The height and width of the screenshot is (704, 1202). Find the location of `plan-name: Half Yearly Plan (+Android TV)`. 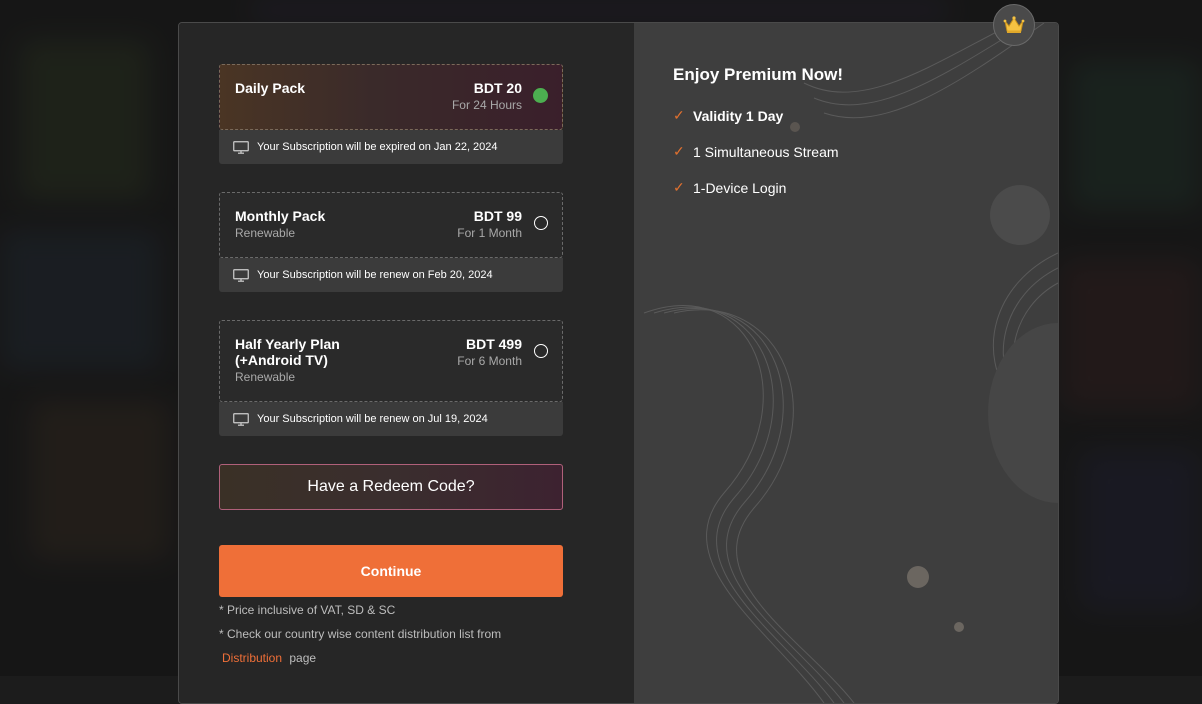

plan-name: Half Yearly Plan (+Android TV) is located at coordinates (287, 352).